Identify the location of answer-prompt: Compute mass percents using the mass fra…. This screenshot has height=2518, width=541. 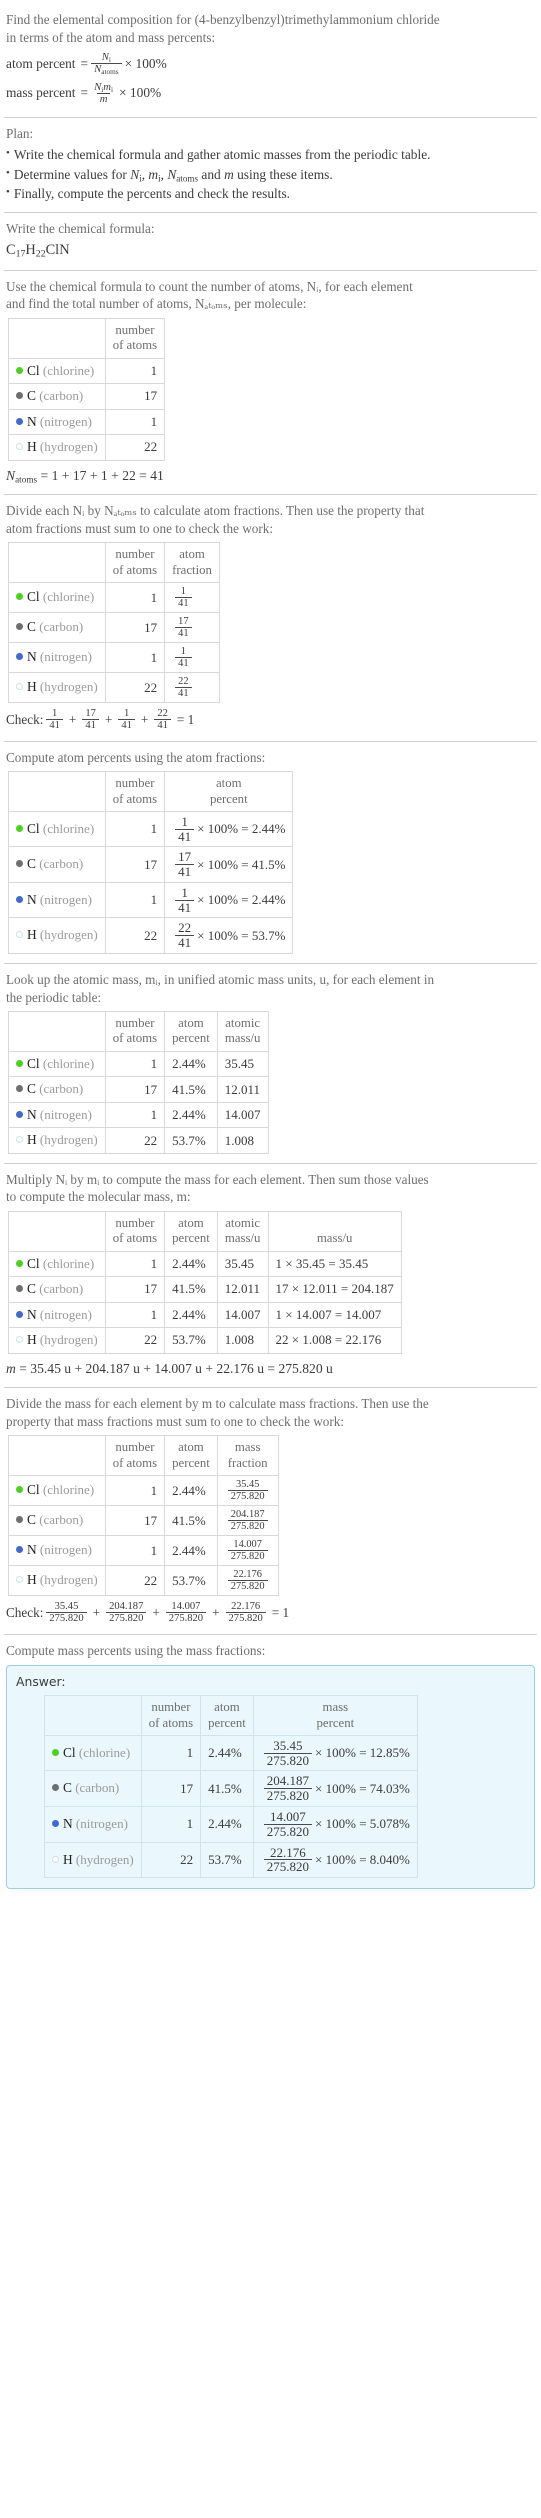
(136, 1650).